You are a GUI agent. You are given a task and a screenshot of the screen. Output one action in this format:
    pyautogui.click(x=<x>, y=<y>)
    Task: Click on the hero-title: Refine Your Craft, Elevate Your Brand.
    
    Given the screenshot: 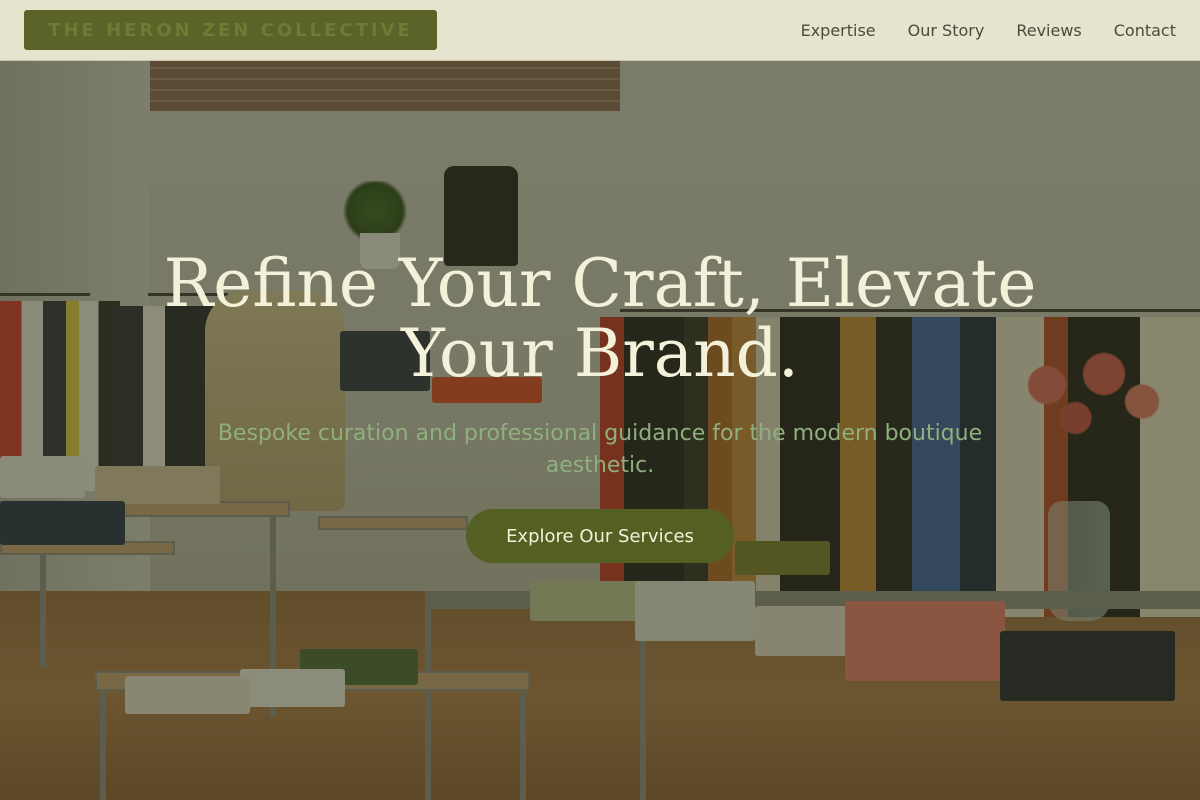 What is the action you would take?
    pyautogui.click(x=600, y=318)
    